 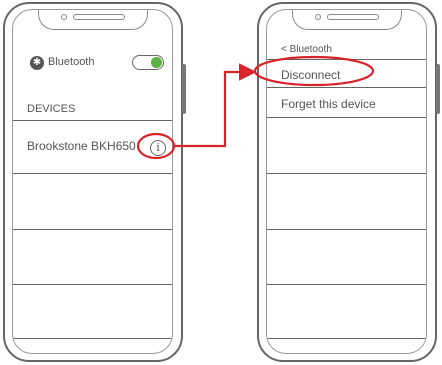 What do you see at coordinates (148, 62) in the screenshot?
I see `bluetooth-toggle` at bounding box center [148, 62].